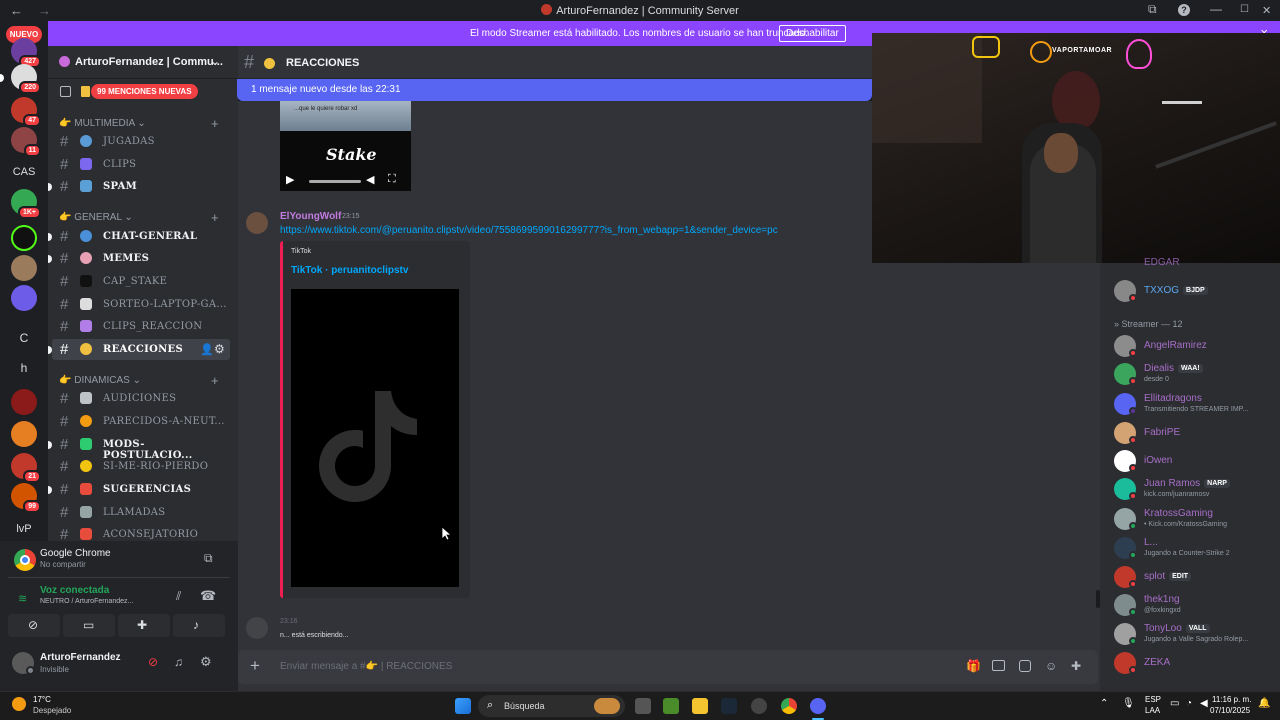 This screenshot has width=1280, height=720. I want to click on avatar, so click(257, 223).